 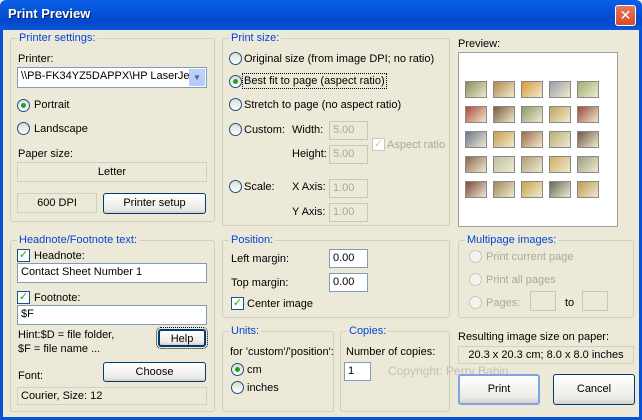 What do you see at coordinates (31, 376) in the screenshot?
I see `font-label: Font:` at bounding box center [31, 376].